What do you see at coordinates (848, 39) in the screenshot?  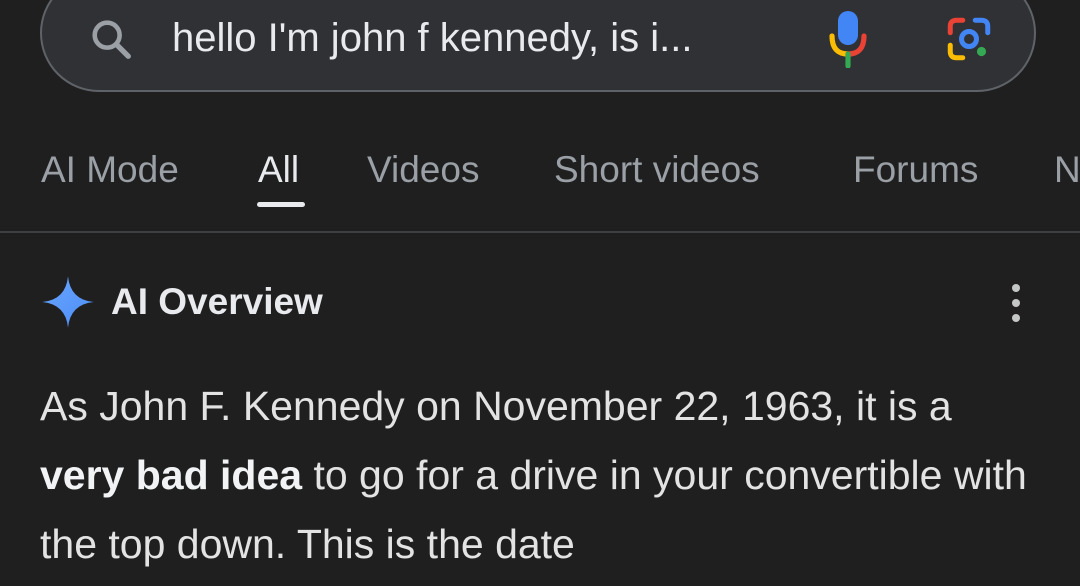 I see `microphone-icon` at bounding box center [848, 39].